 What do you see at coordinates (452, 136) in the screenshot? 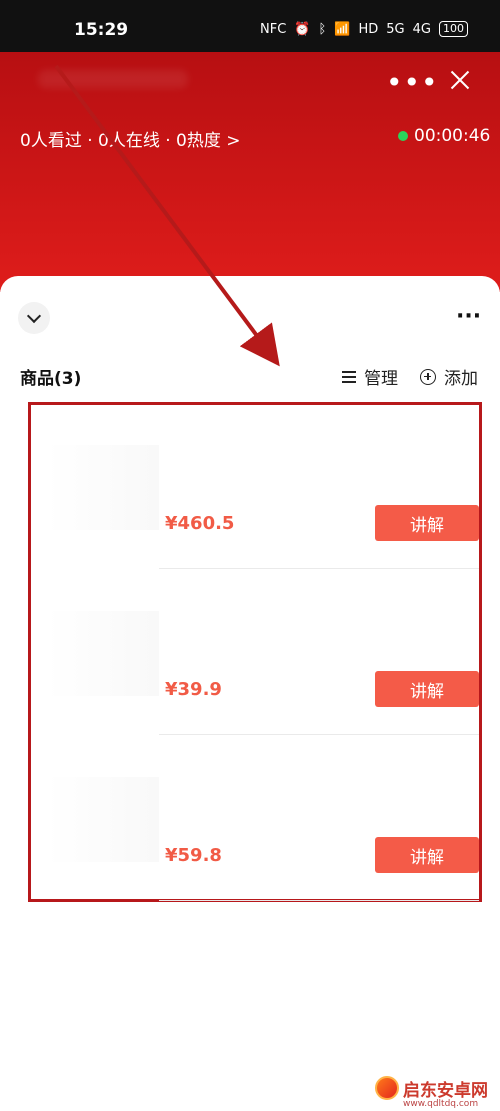
I see `timer-text: 00:00:46` at bounding box center [452, 136].